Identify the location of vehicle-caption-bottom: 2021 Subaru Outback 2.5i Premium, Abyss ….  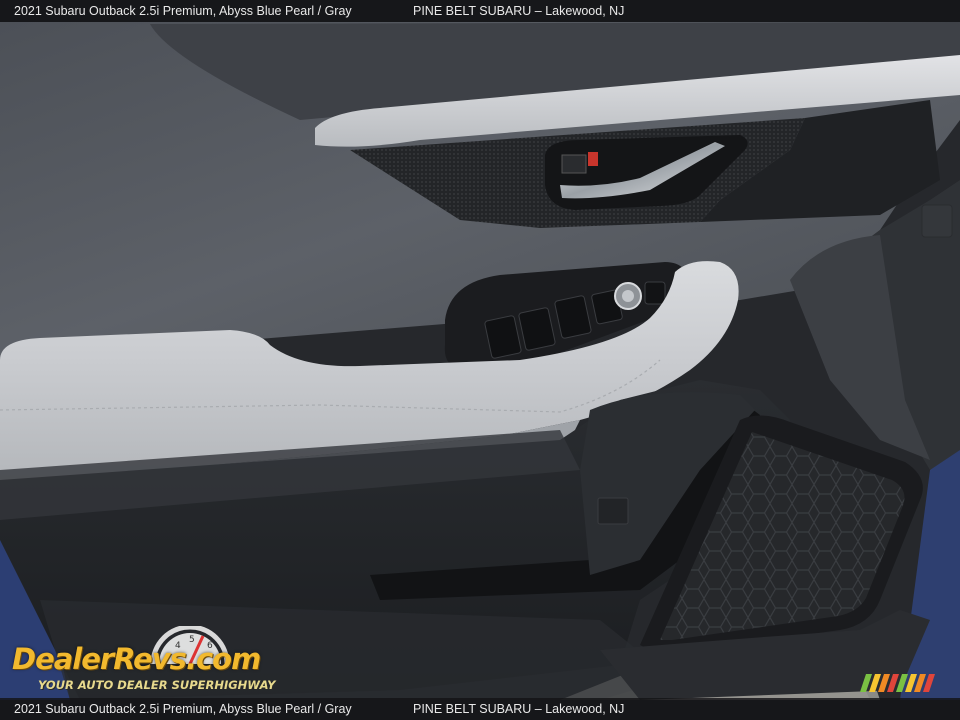
(183, 709).